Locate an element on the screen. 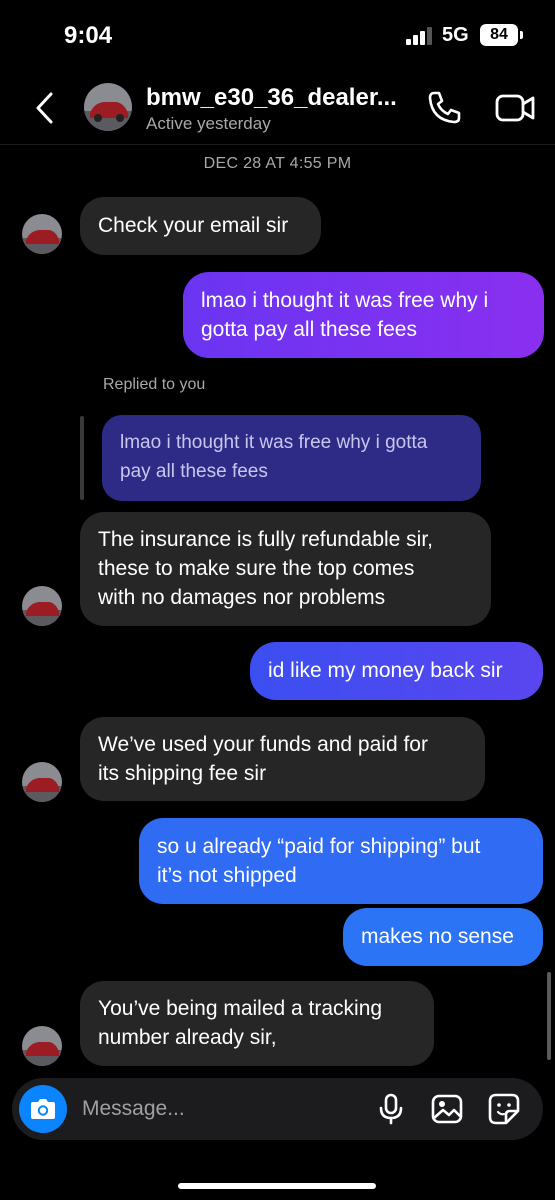 The height and width of the screenshot is (1200, 555). chat-header: bmw_e30_36_dealer... Active yesterday is located at coordinates (277, 108).